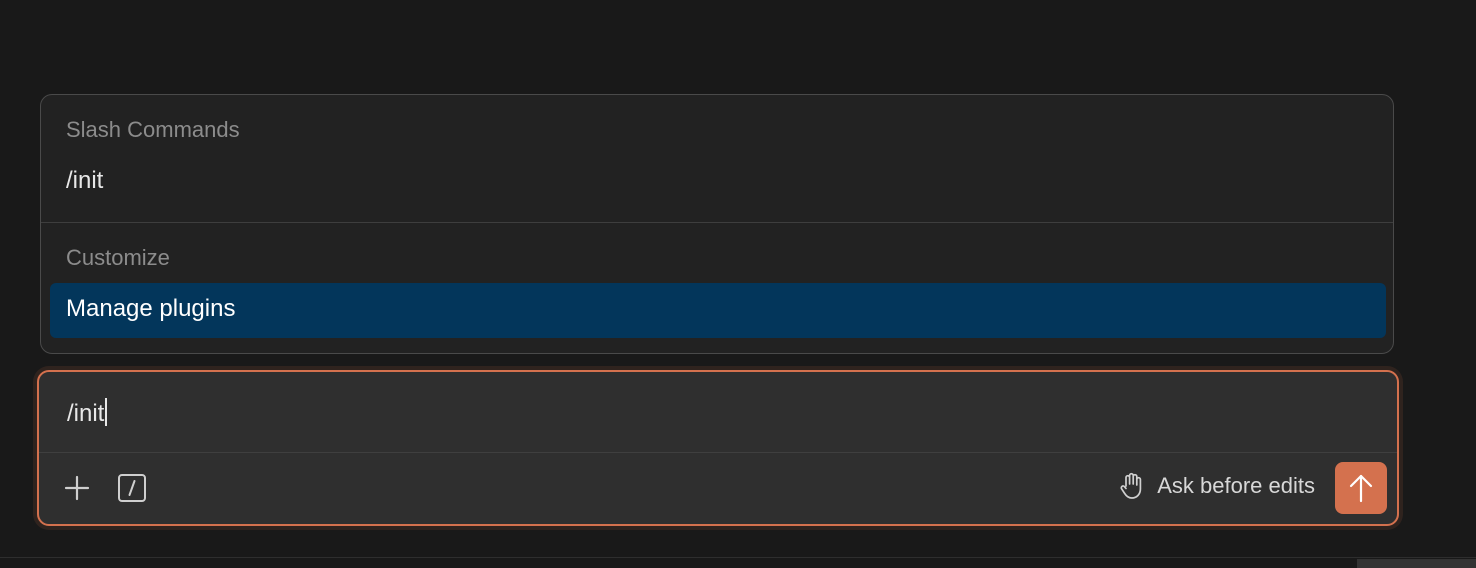  Describe the element at coordinates (151, 308) in the screenshot. I see `menu-item-label: Manage plugins` at that location.